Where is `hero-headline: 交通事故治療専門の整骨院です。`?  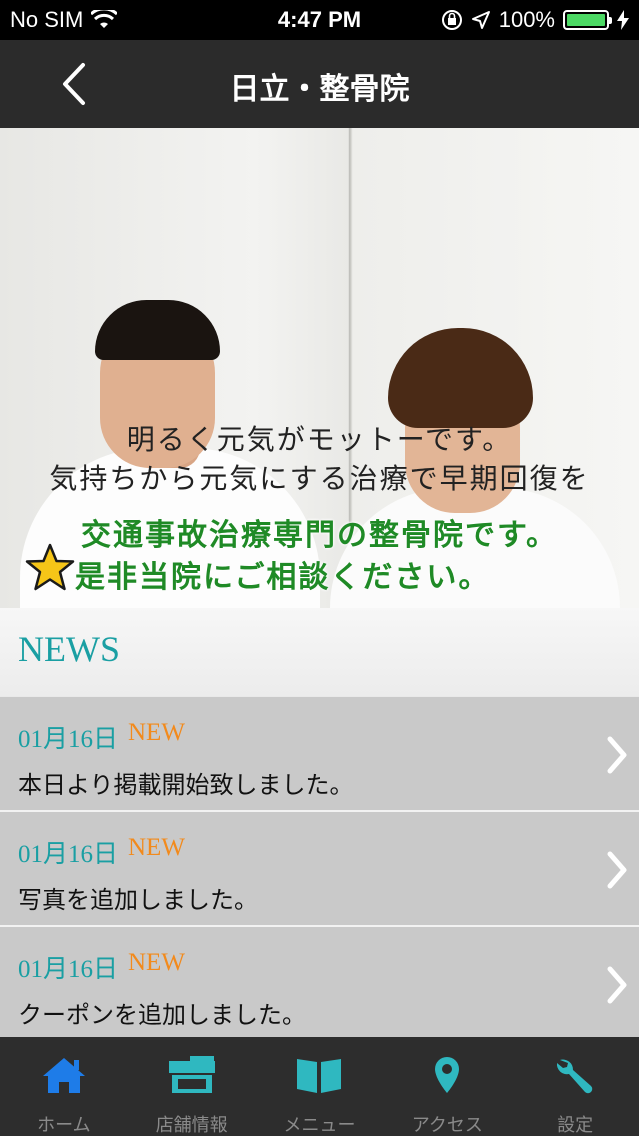 hero-headline: 交通事故治療専門の整骨院です。 is located at coordinates (319, 535).